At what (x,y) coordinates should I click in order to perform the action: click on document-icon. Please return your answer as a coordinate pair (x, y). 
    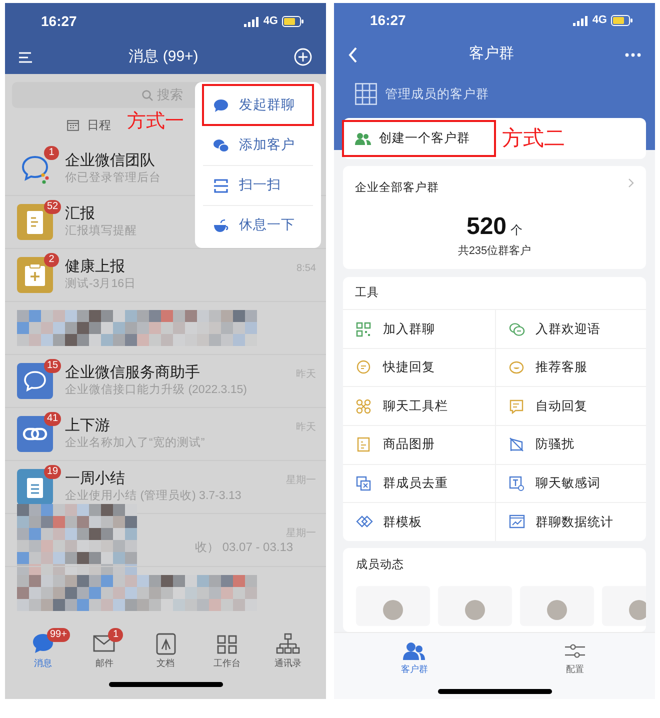
    Looking at the image, I should click on (166, 643).